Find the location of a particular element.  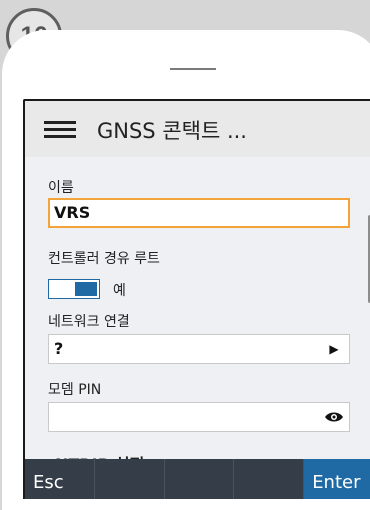

hamburger-menu-icon is located at coordinates (60, 129).